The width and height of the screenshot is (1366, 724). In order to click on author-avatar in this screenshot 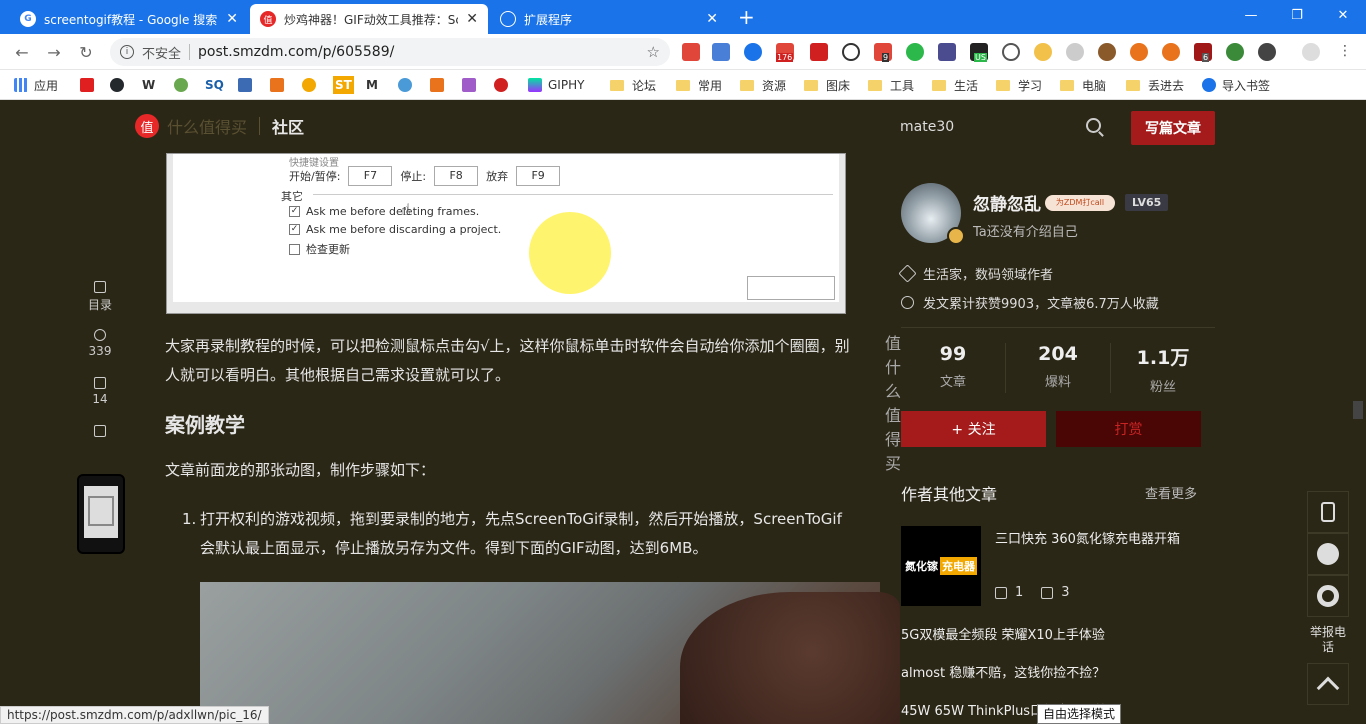, I will do `click(933, 214)`.